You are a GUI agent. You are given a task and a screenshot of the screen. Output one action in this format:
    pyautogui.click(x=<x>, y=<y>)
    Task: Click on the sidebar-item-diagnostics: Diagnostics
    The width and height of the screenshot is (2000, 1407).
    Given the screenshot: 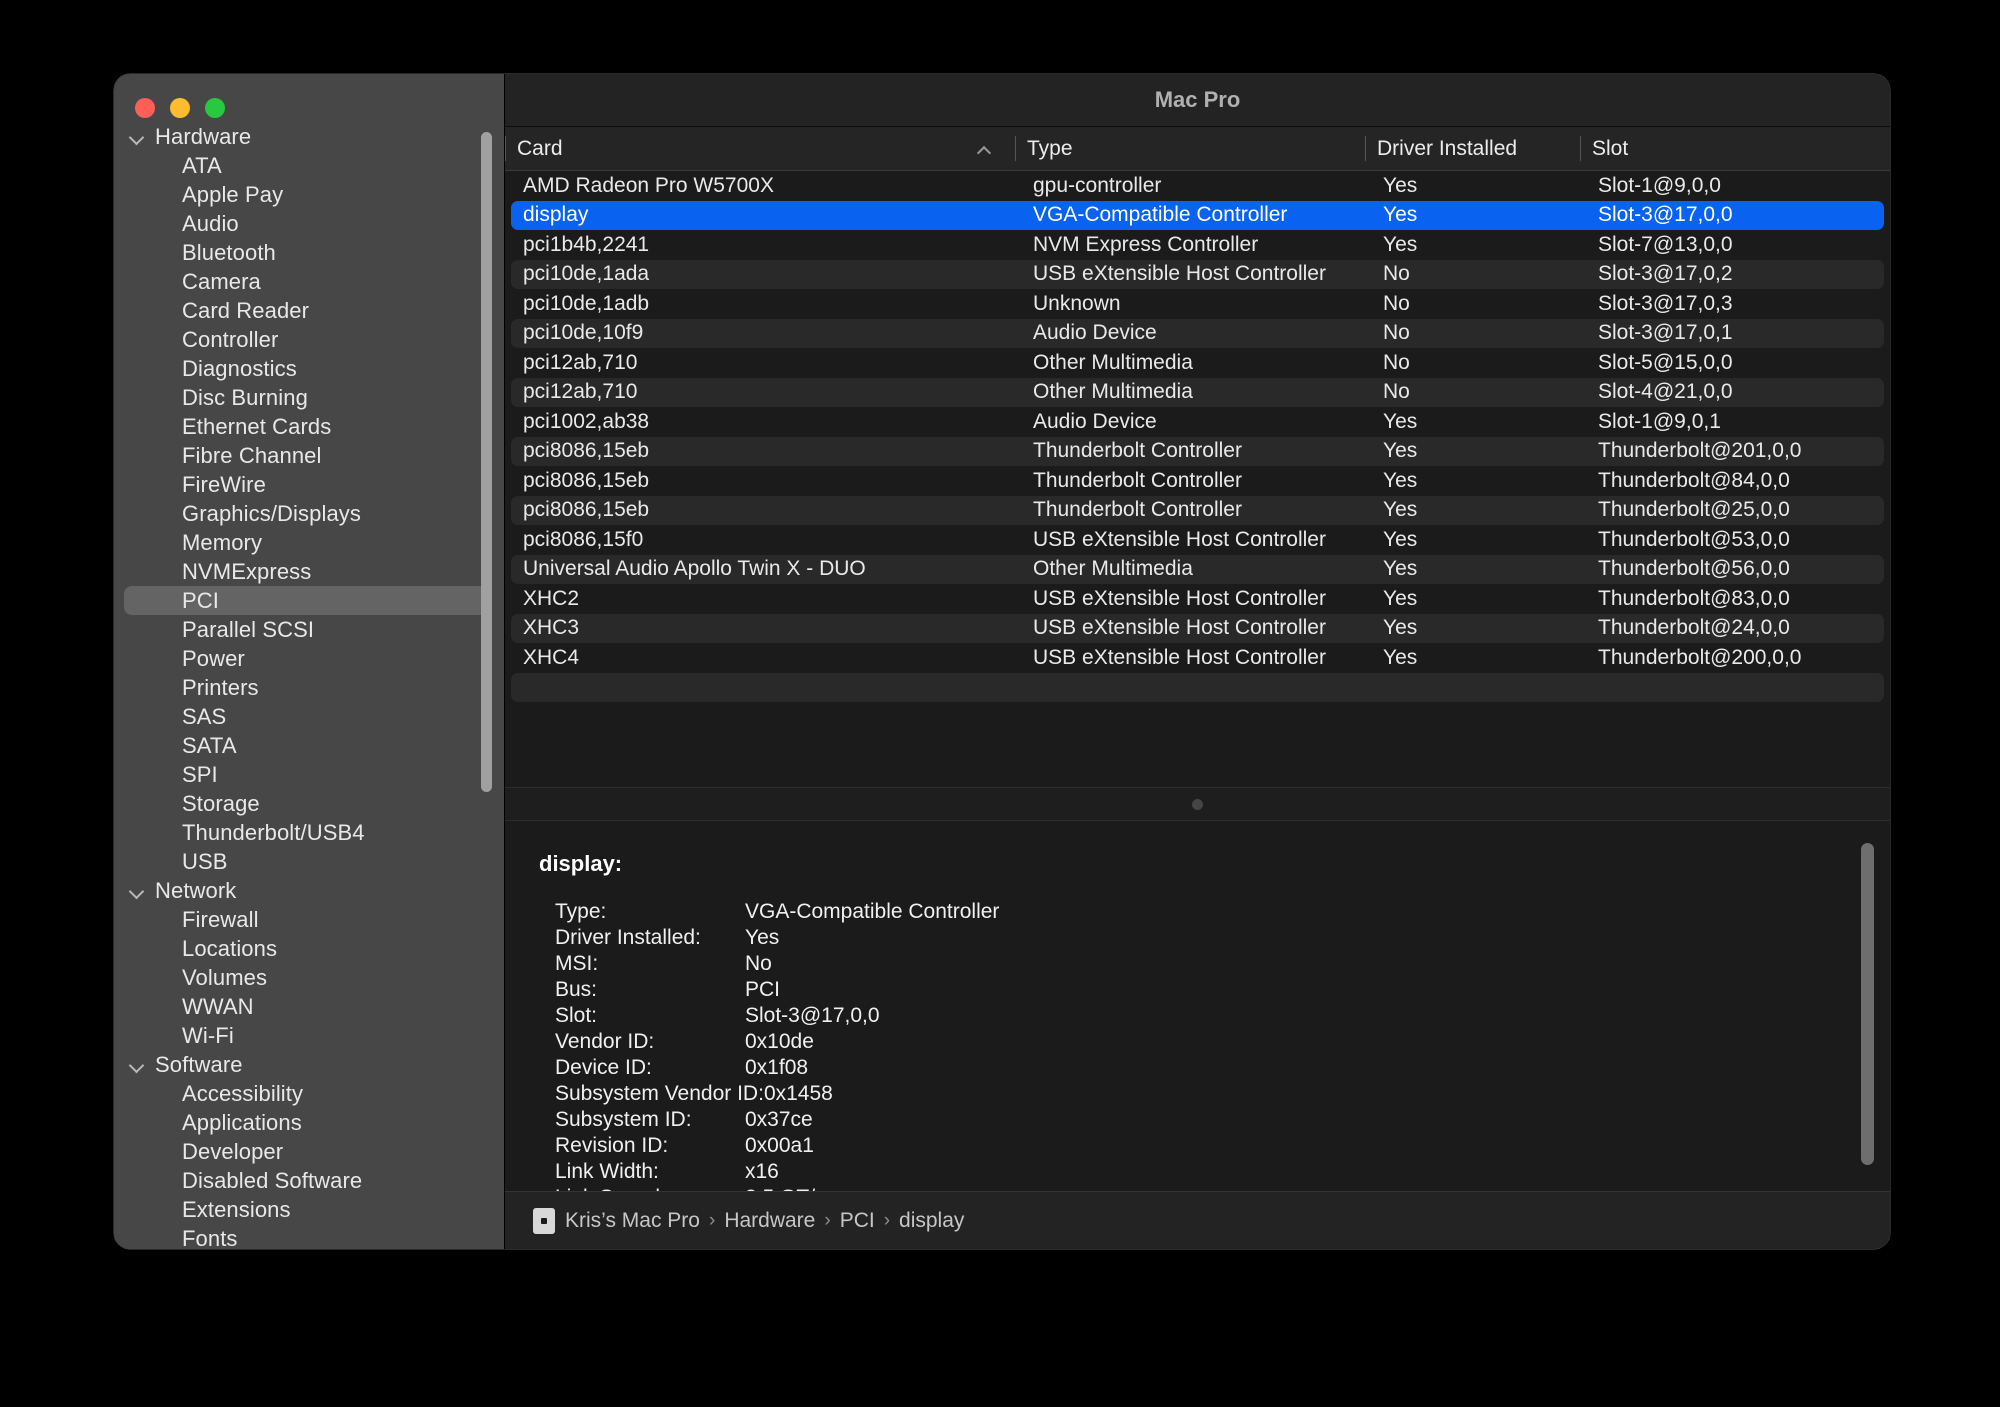 What is the action you would take?
    pyautogui.click(x=307, y=368)
    